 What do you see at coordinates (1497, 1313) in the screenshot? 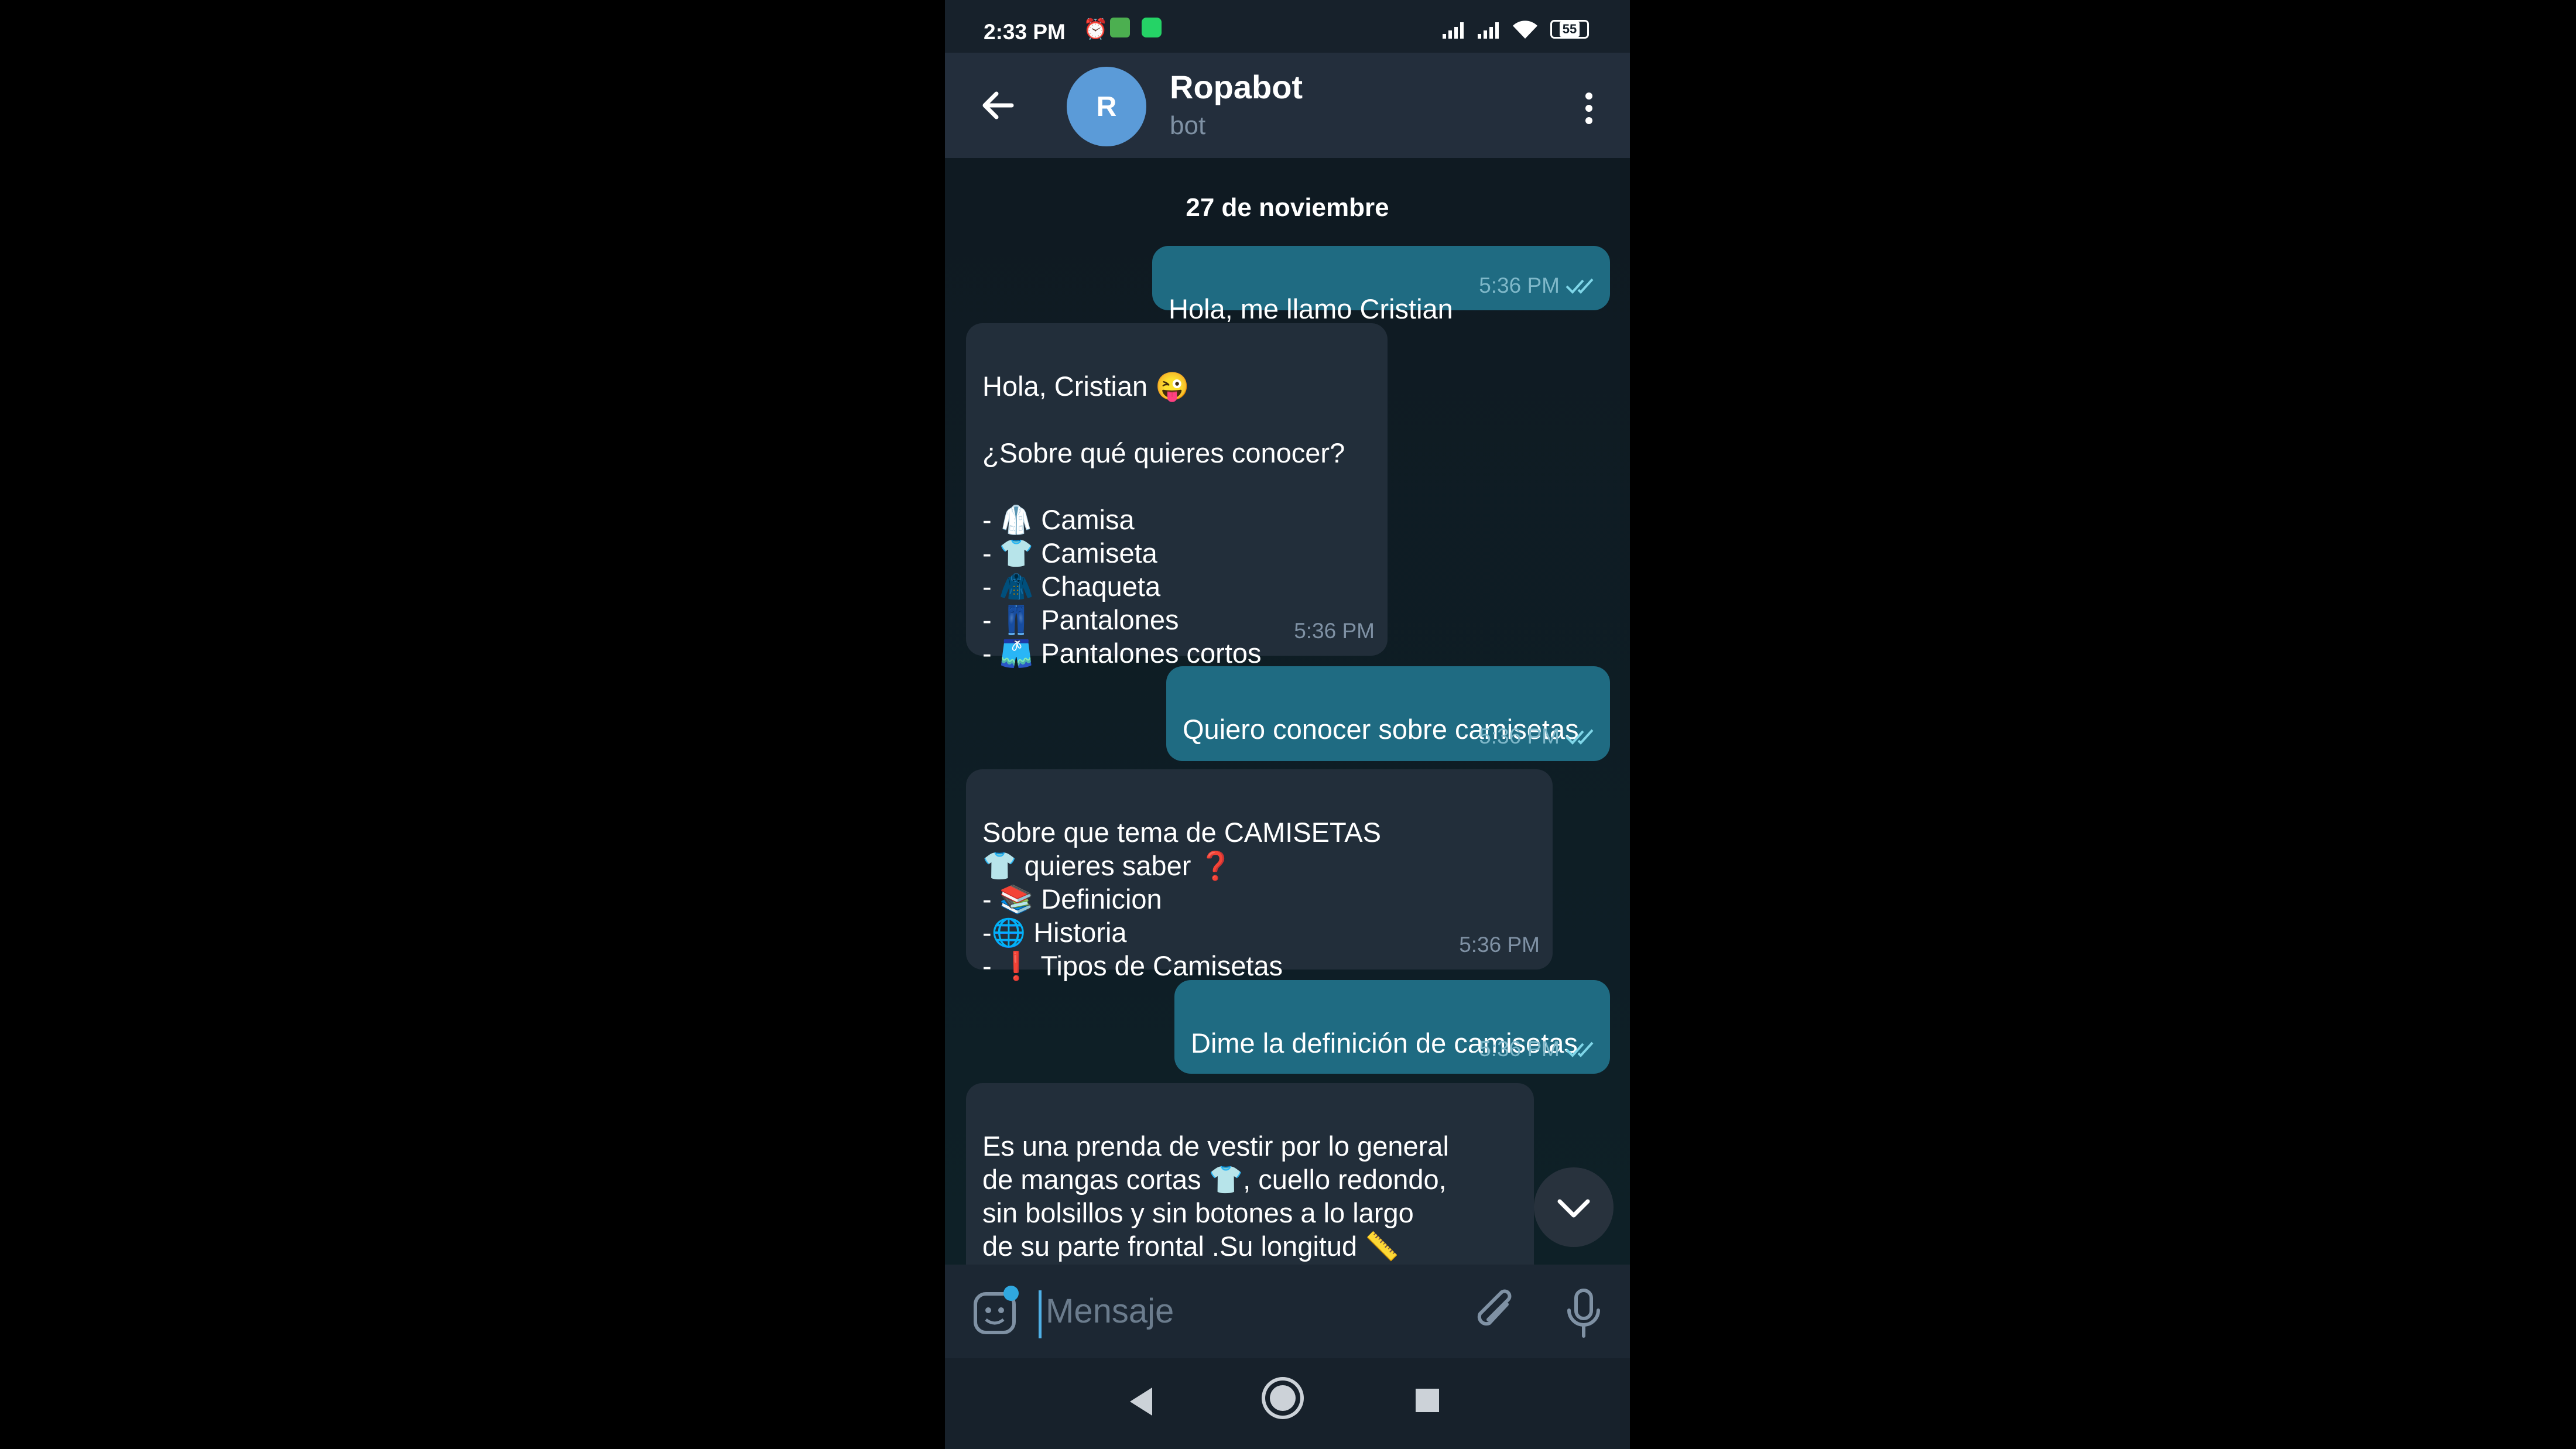
I see `paperclip-icon` at bounding box center [1497, 1313].